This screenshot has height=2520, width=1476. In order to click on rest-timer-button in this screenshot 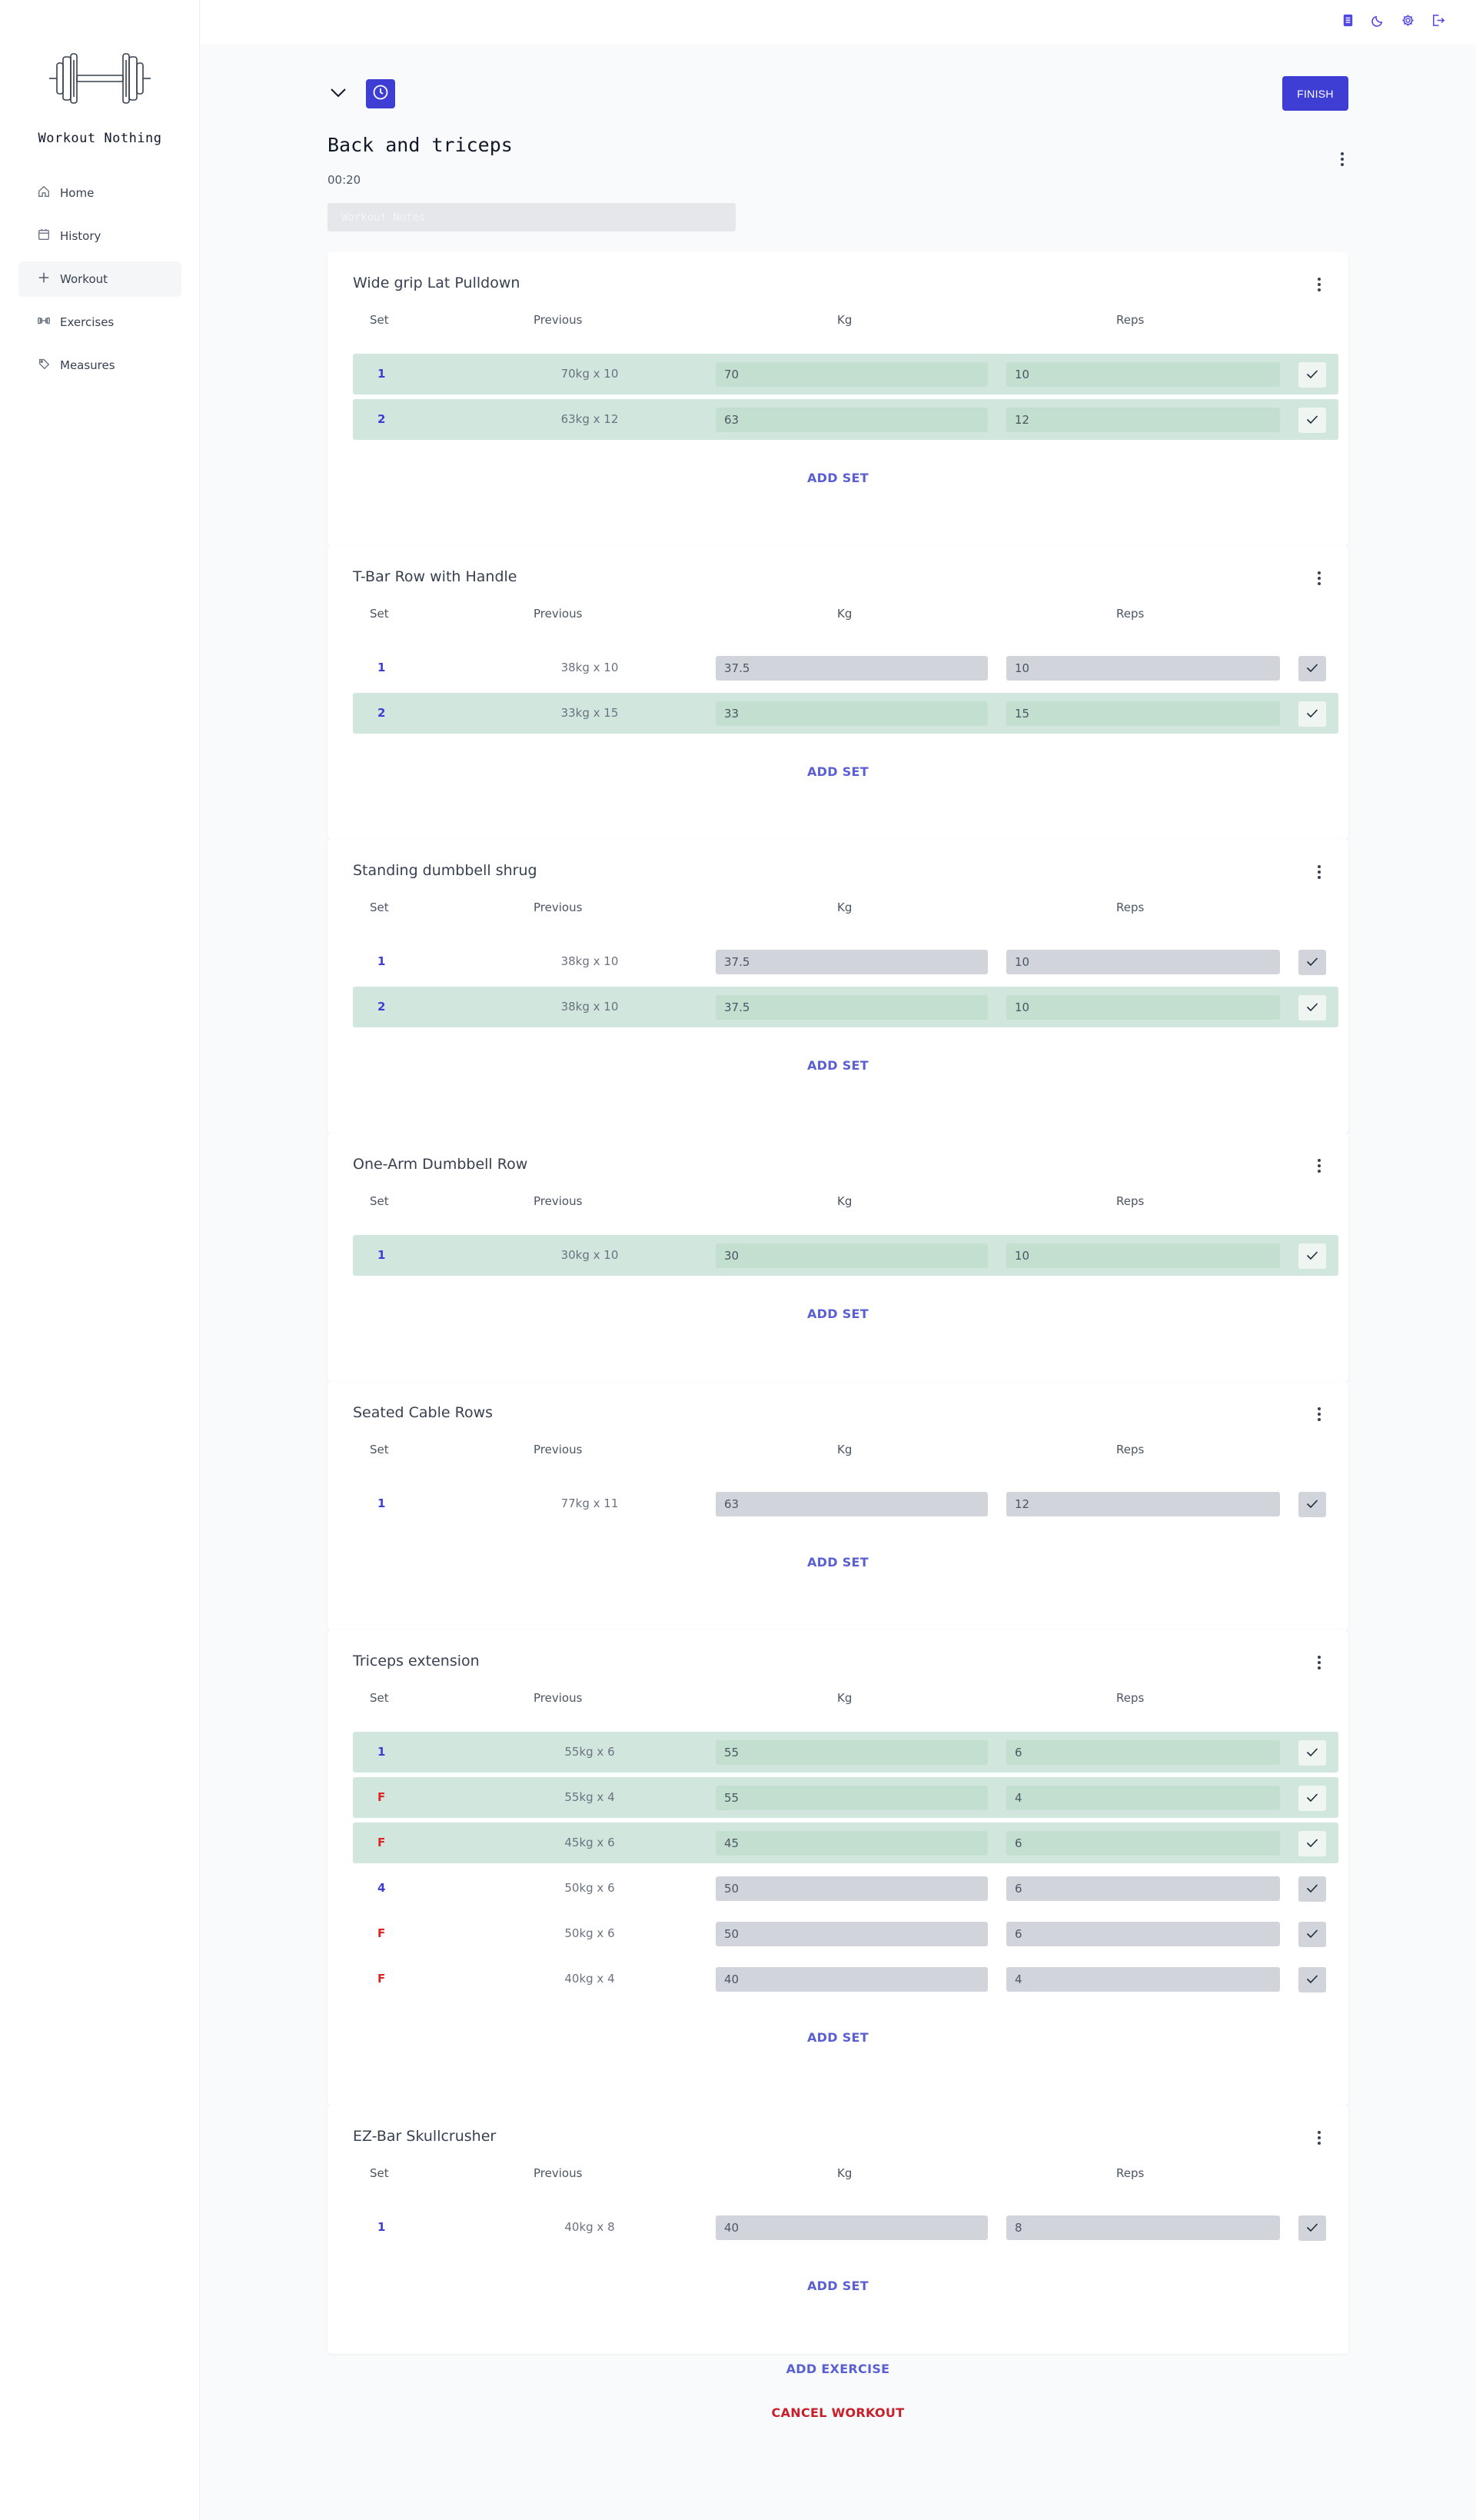, I will do `click(380, 93)`.